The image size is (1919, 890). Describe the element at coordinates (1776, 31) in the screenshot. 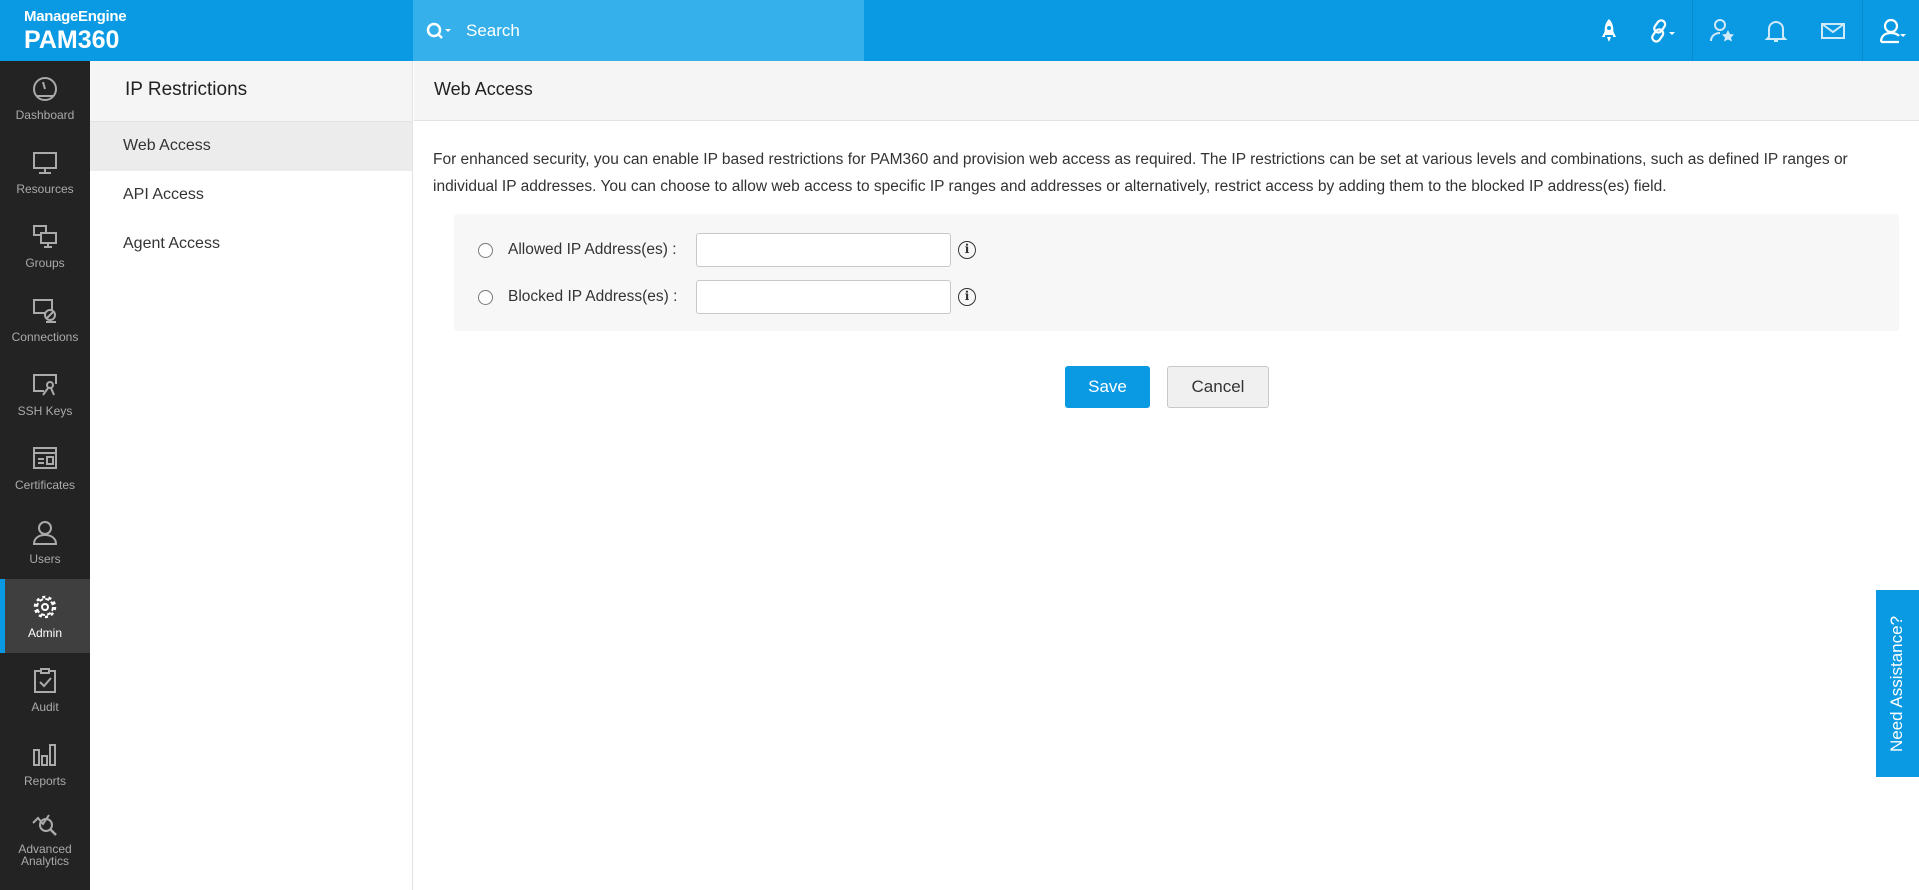

I see `bell-icon` at that location.